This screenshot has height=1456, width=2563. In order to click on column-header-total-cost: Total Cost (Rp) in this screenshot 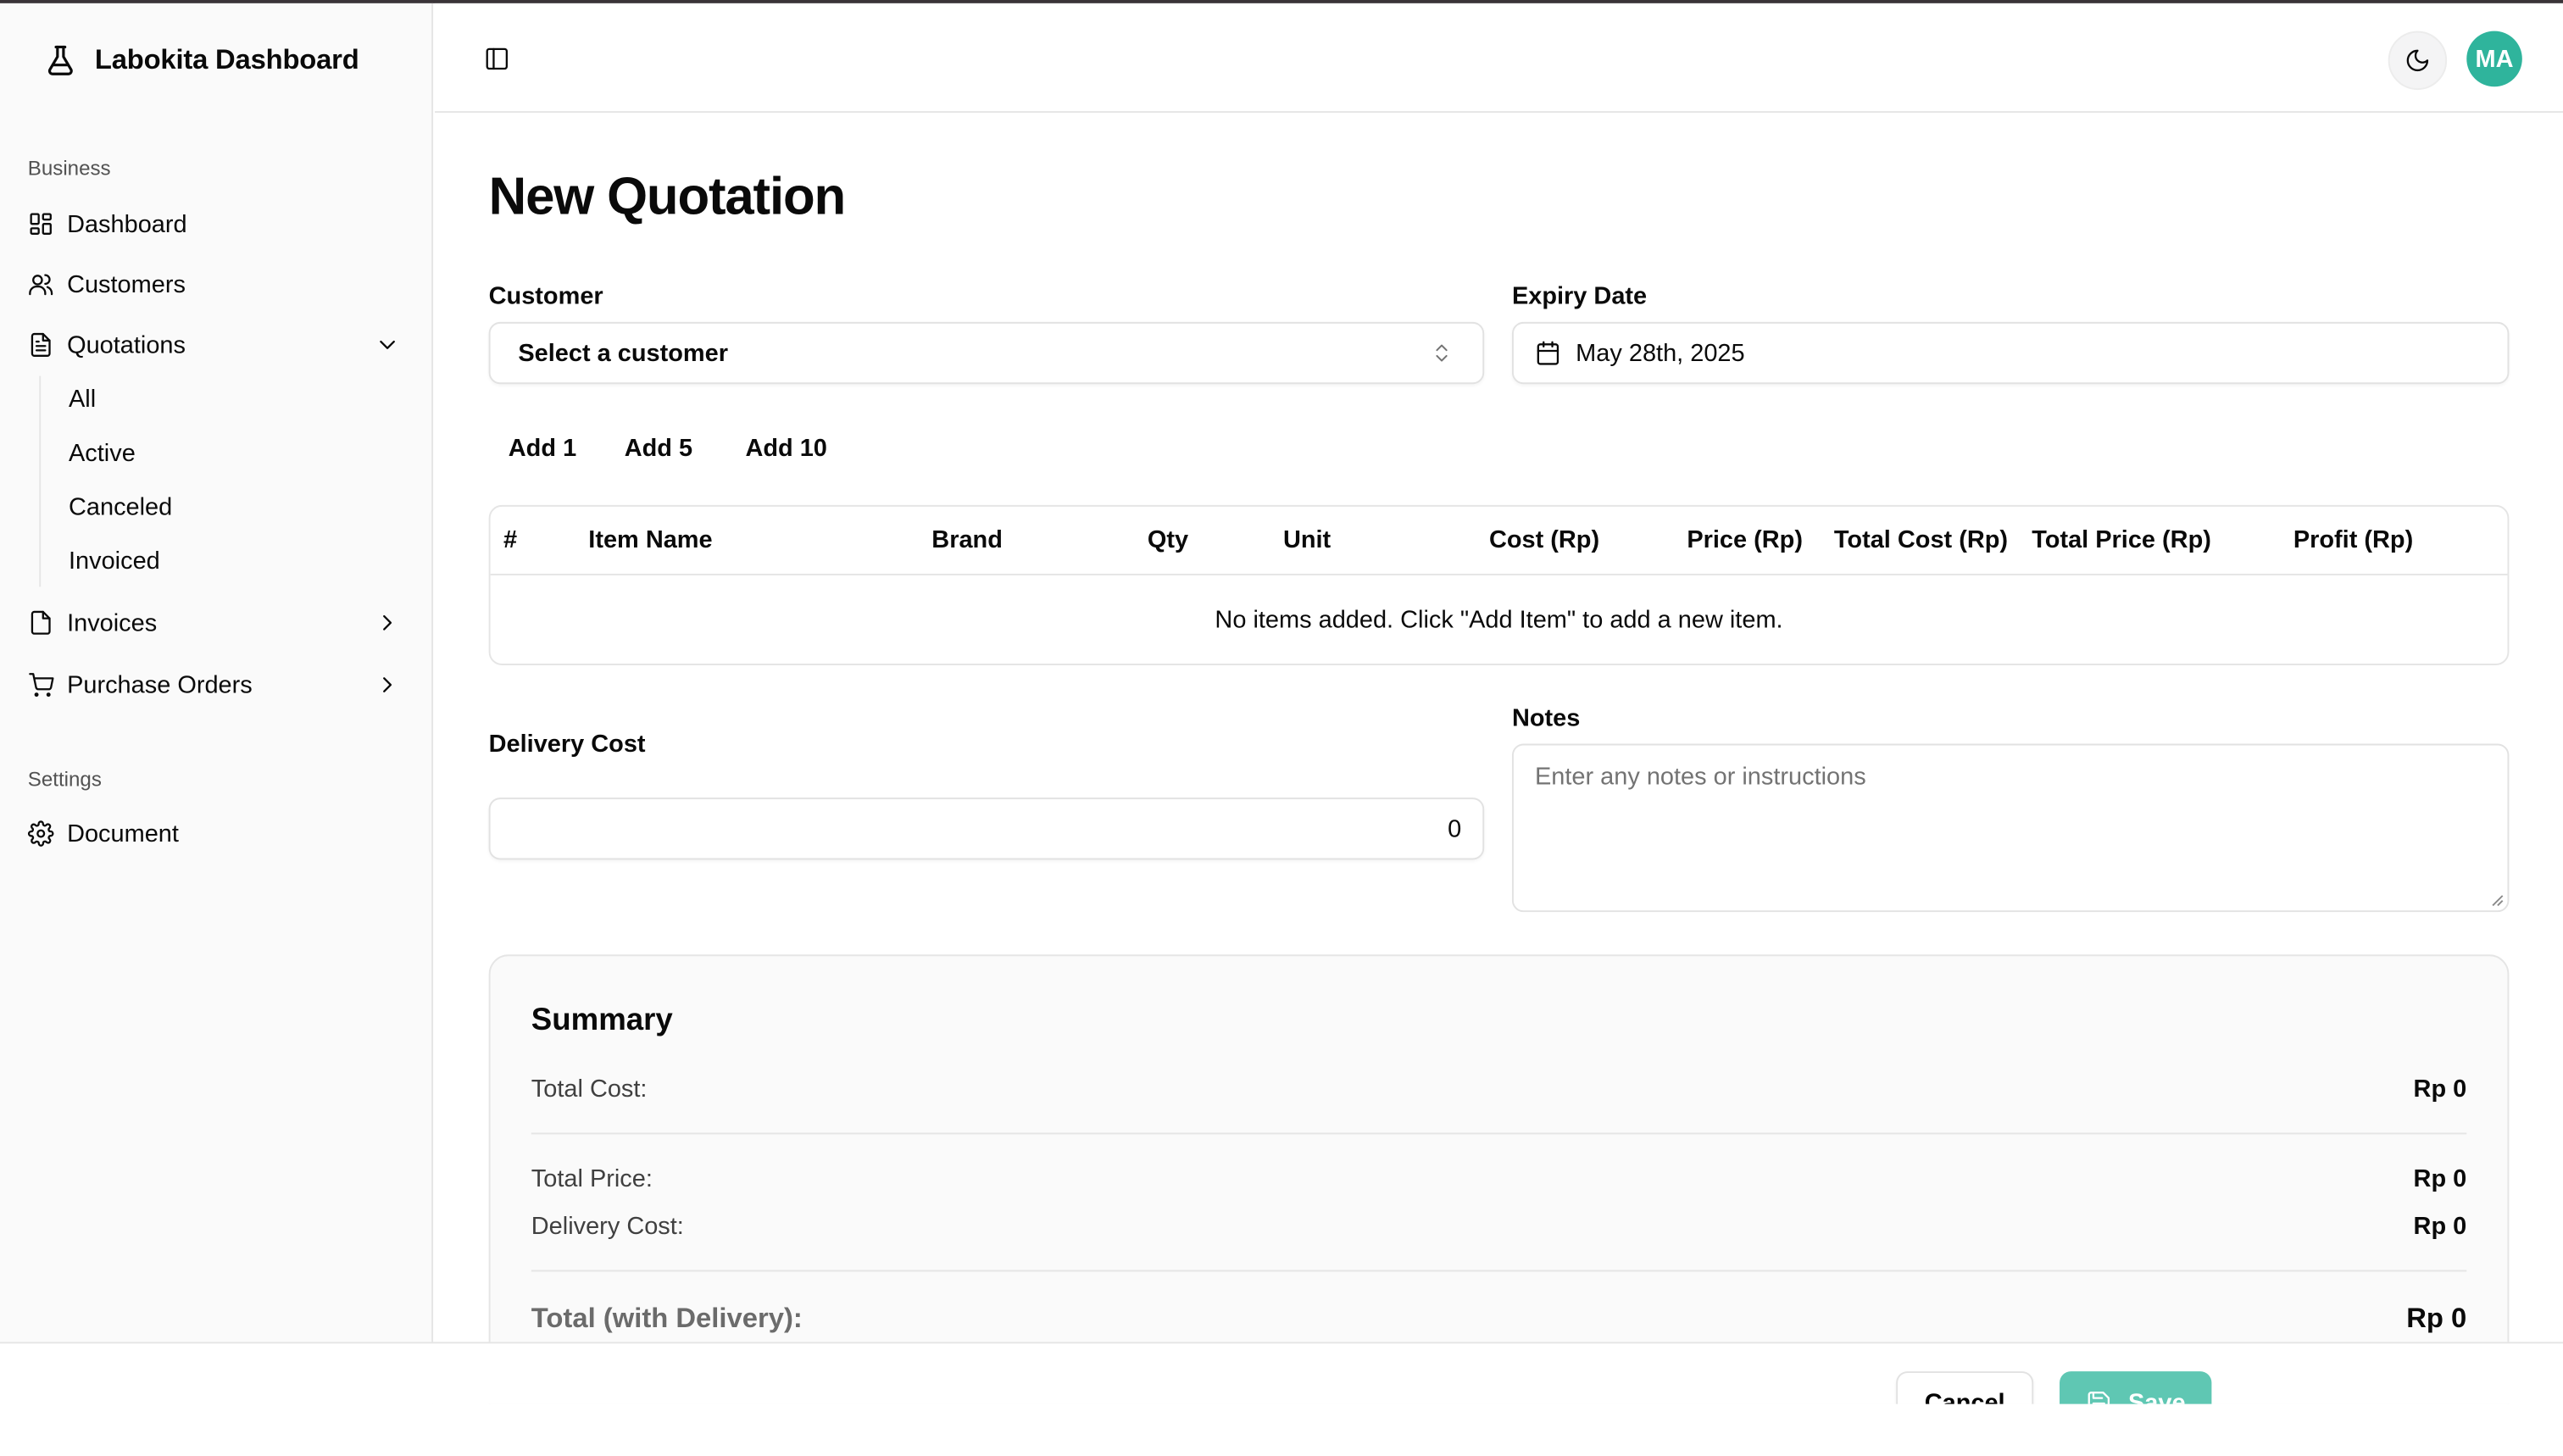, I will do `click(1921, 540)`.